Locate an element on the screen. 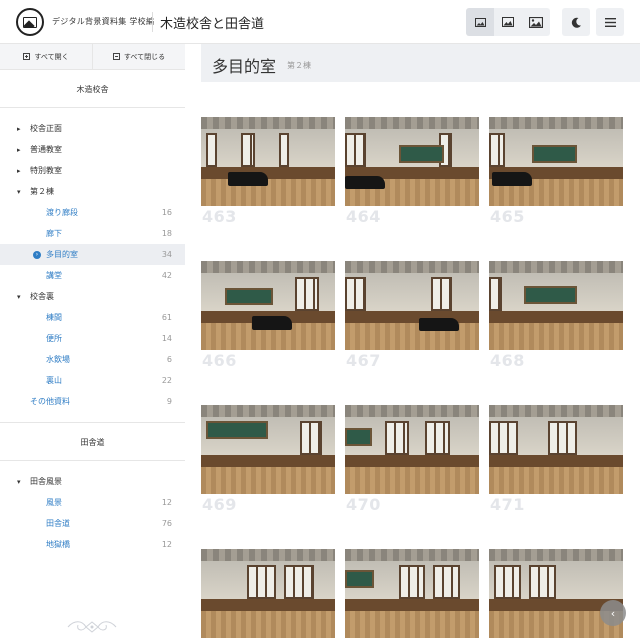 This screenshot has width=640, height=640. expand-all-label: すべて開く is located at coordinates (51, 56).